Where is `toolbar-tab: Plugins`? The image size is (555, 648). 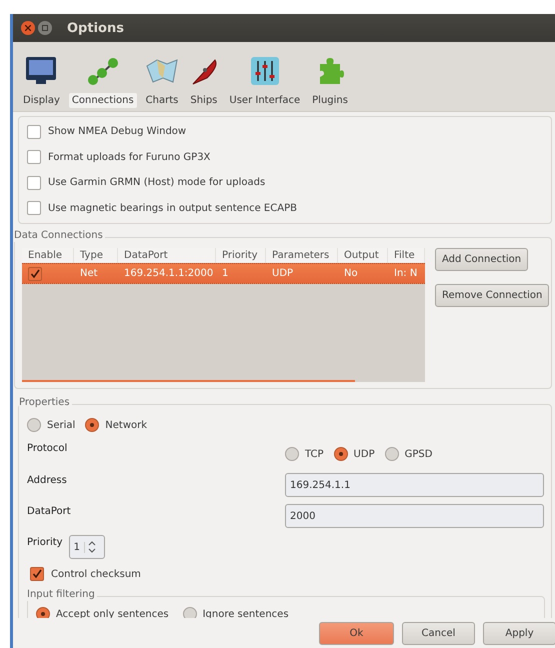
toolbar-tab: Plugins is located at coordinates (330, 82).